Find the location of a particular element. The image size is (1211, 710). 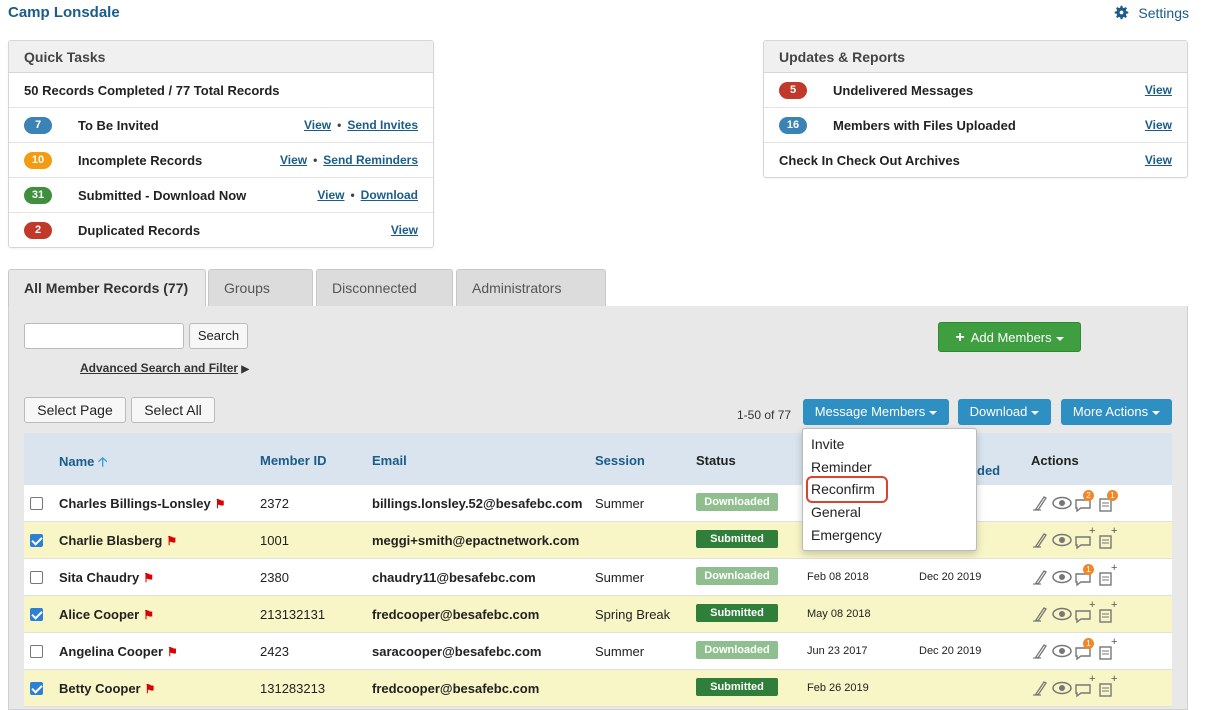

menu-item-invite: Invite is located at coordinates (827, 444).